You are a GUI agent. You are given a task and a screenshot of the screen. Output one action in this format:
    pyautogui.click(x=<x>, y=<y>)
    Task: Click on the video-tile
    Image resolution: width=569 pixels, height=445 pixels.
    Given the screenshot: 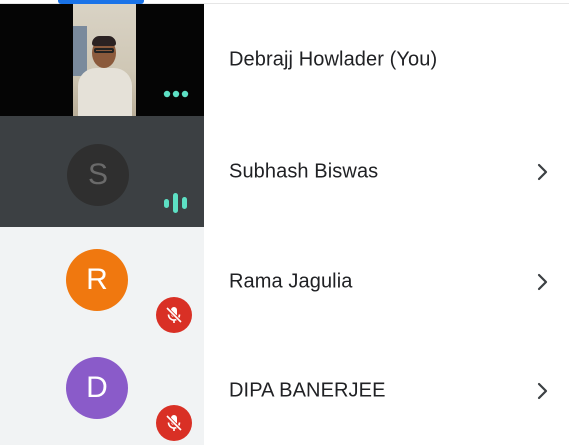 What is the action you would take?
    pyautogui.click(x=102, y=60)
    